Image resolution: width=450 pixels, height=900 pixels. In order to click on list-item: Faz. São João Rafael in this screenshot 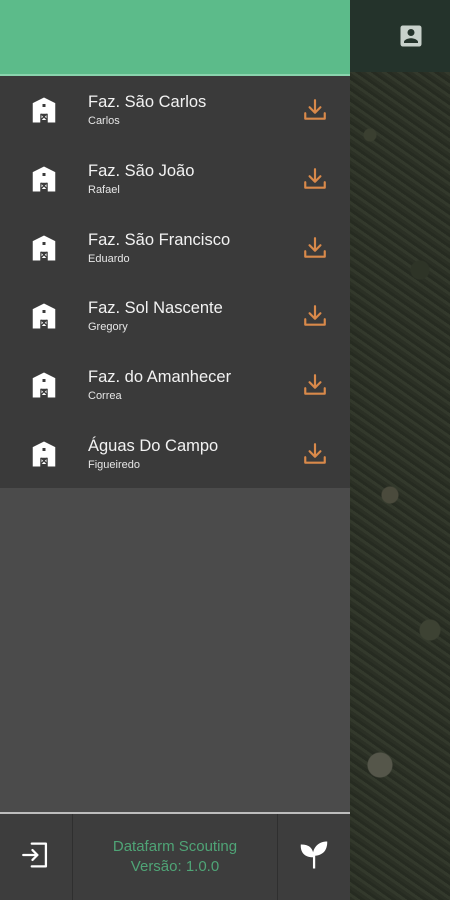, I will do `click(175, 179)`.